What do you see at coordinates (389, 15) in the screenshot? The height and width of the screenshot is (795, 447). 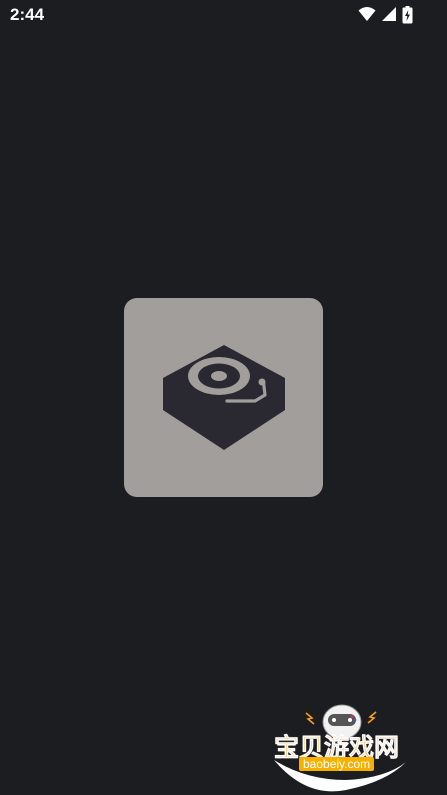 I see `cellular-signal-icon` at bounding box center [389, 15].